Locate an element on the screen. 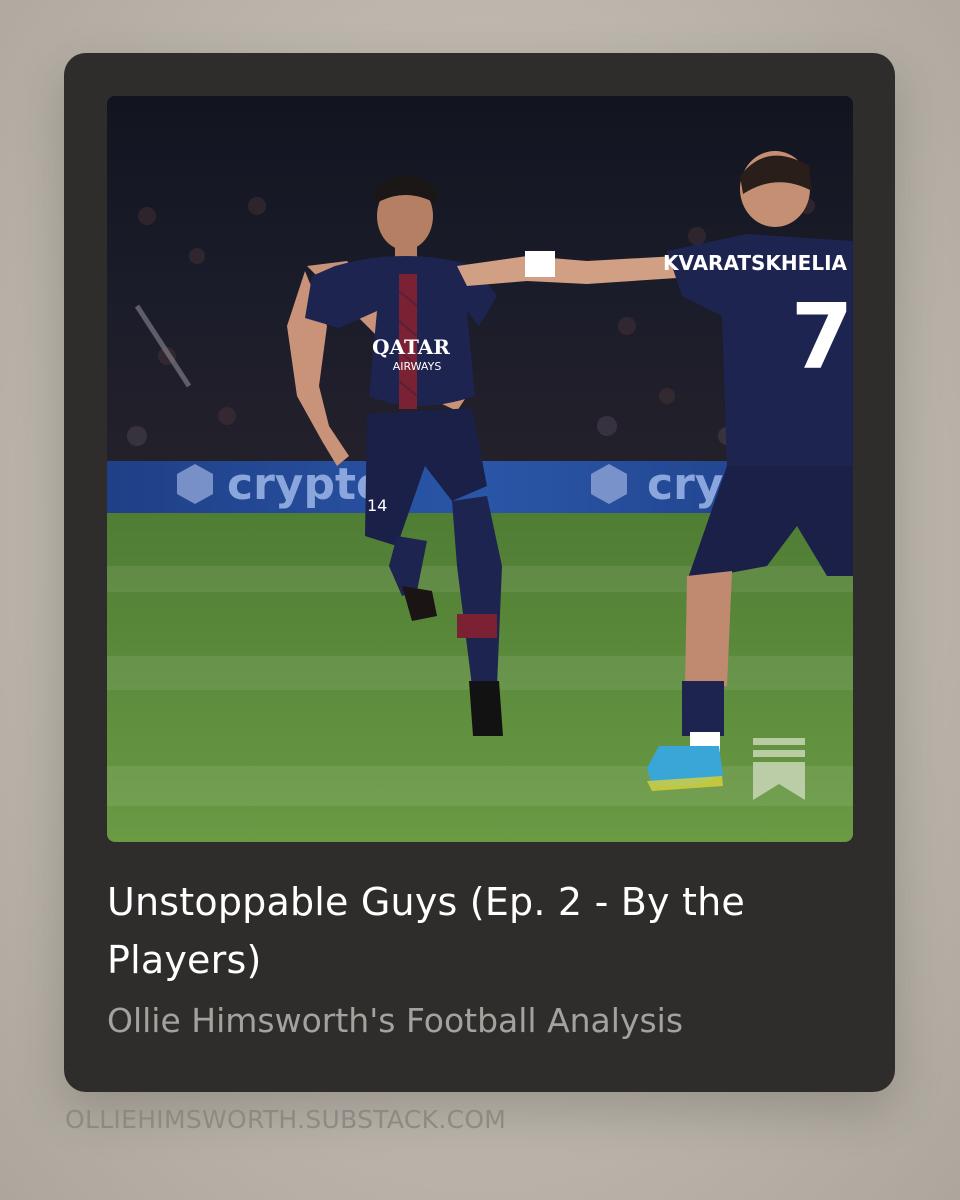 Image resolution: width=960 pixels, height=1200 pixels. shirt-number: 7 is located at coordinates (822, 337).